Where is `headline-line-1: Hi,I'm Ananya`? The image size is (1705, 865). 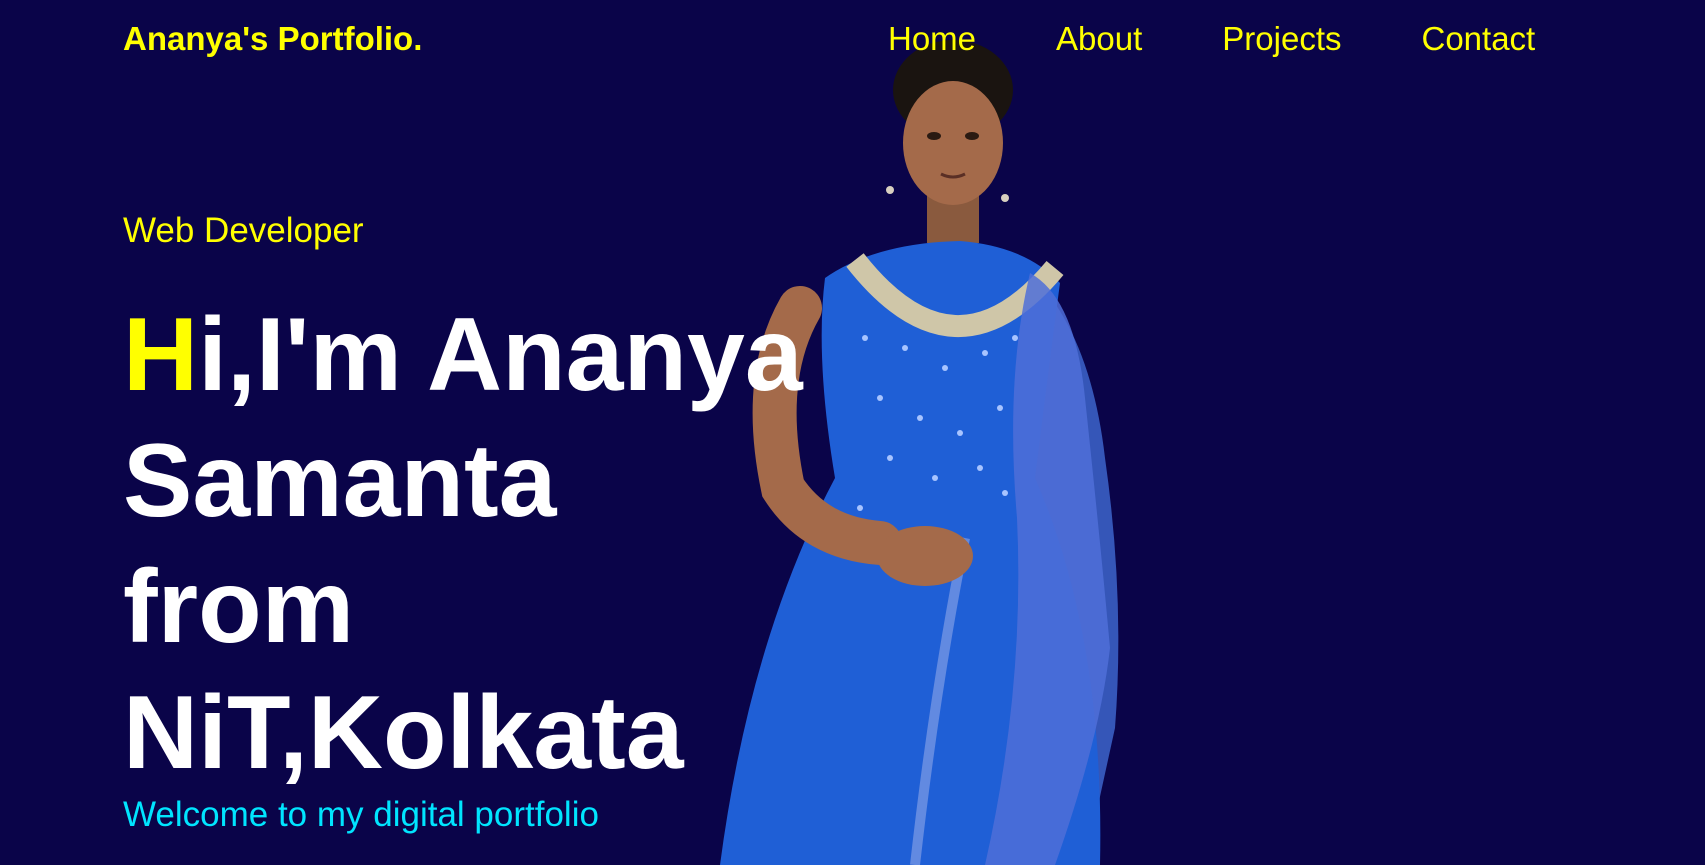
headline-line-1: Hi,I'm Ananya is located at coordinates (463, 355).